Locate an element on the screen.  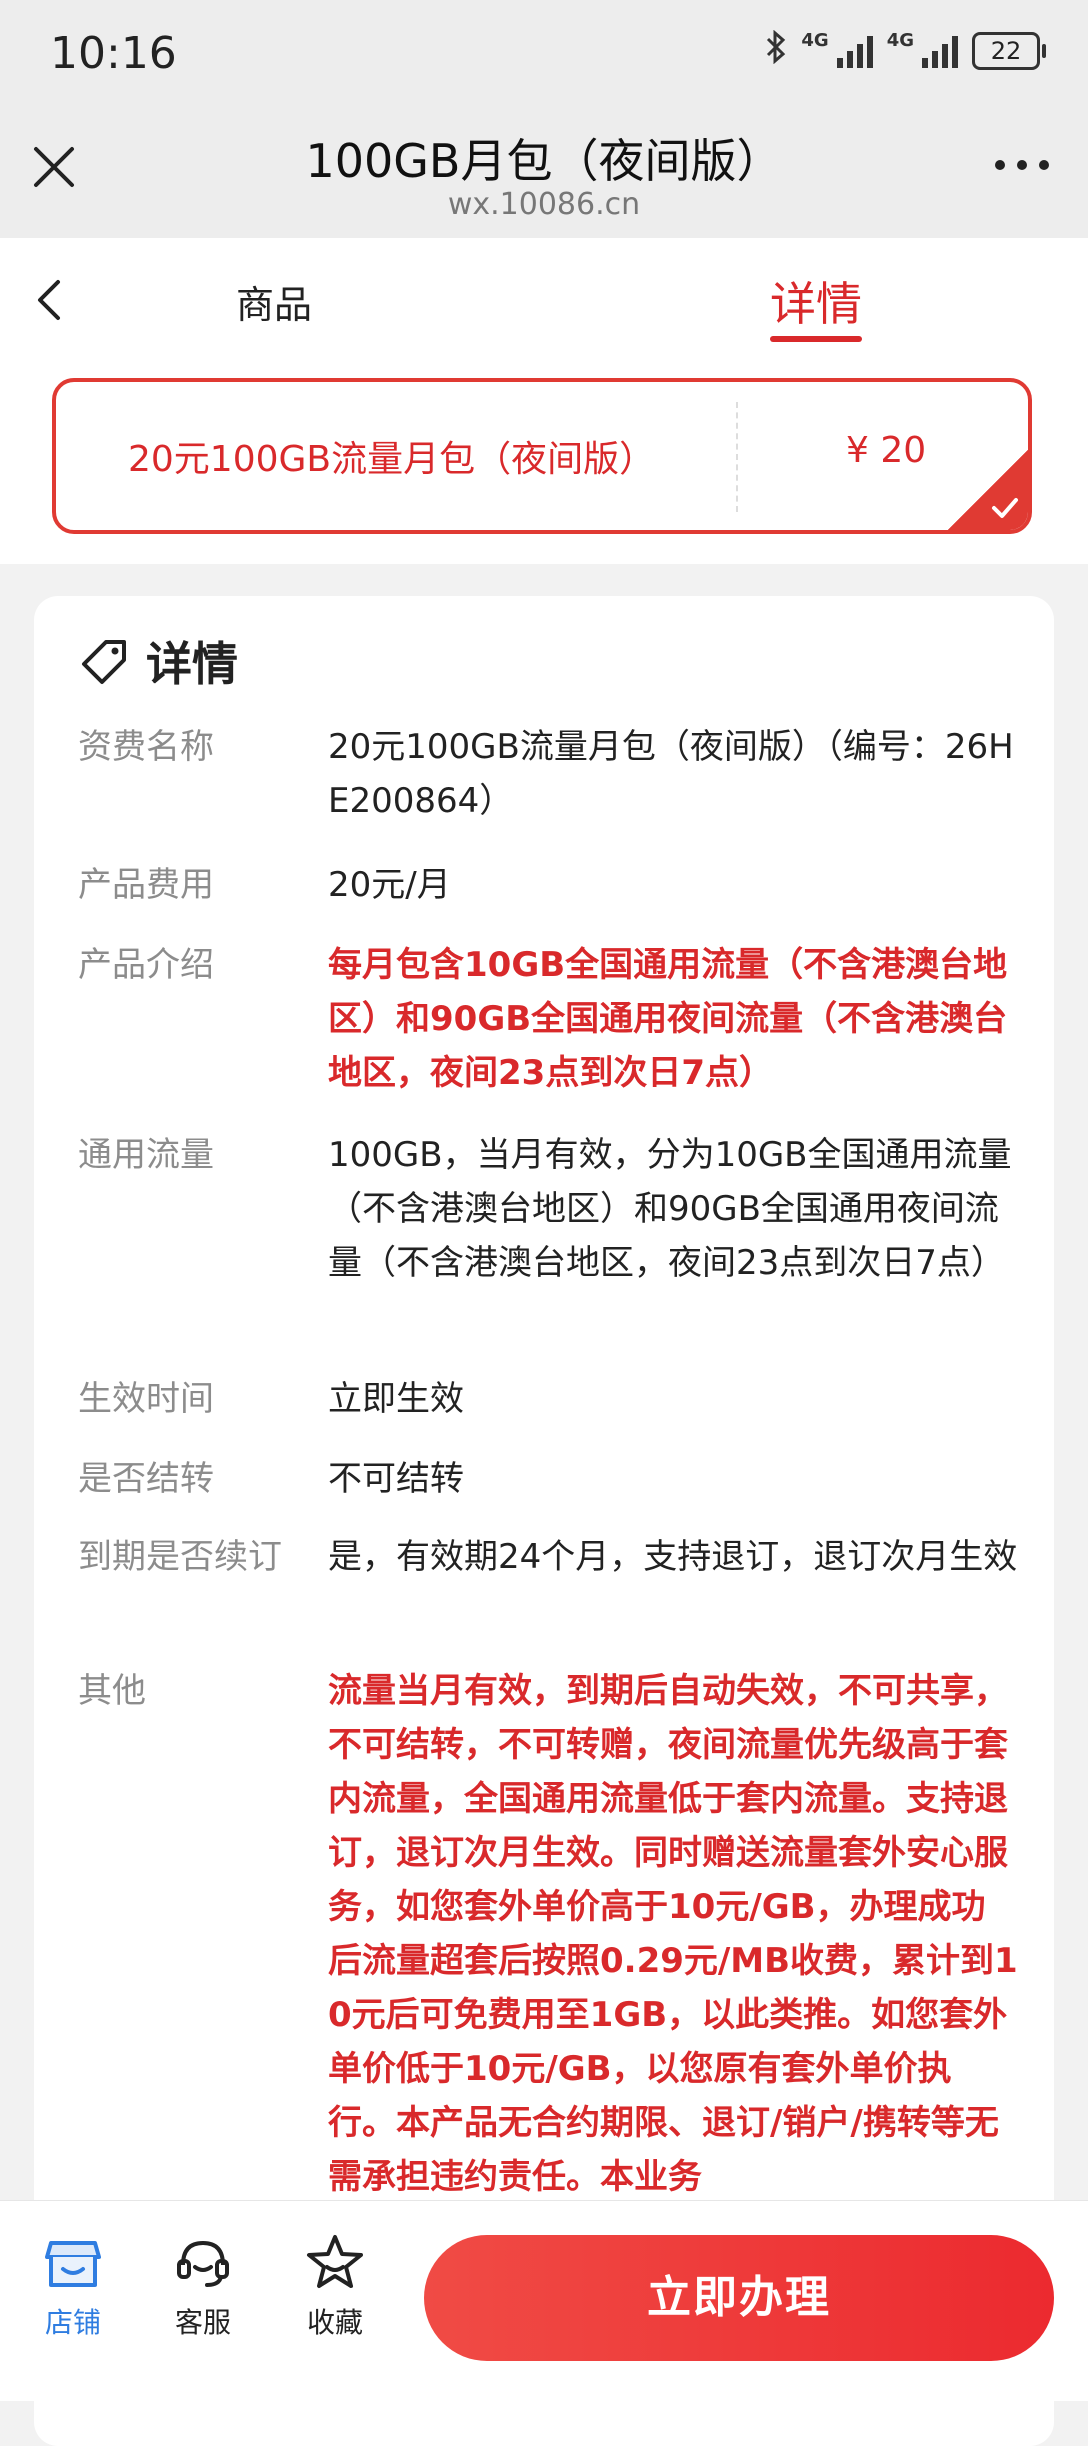
detail-row-label: 产品介绍 is located at coordinates (146, 965).